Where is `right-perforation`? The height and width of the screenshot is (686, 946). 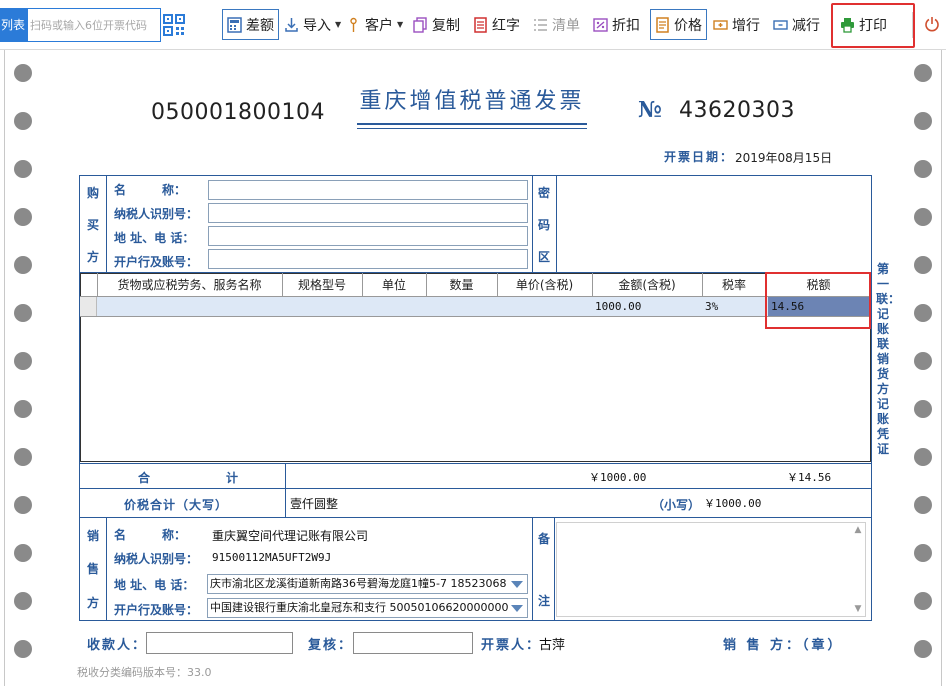 right-perforation is located at coordinates (941, 368).